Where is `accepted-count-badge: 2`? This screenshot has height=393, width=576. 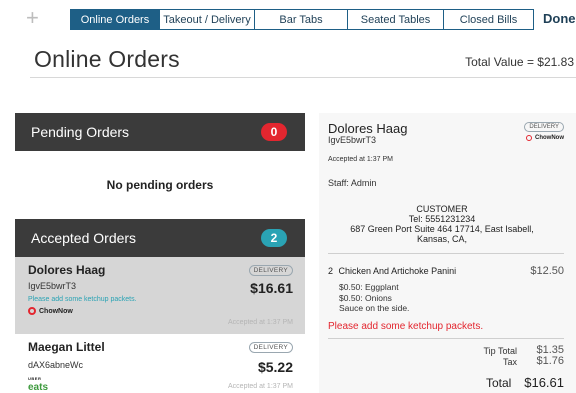
accepted-count-badge: 2 is located at coordinates (274, 238).